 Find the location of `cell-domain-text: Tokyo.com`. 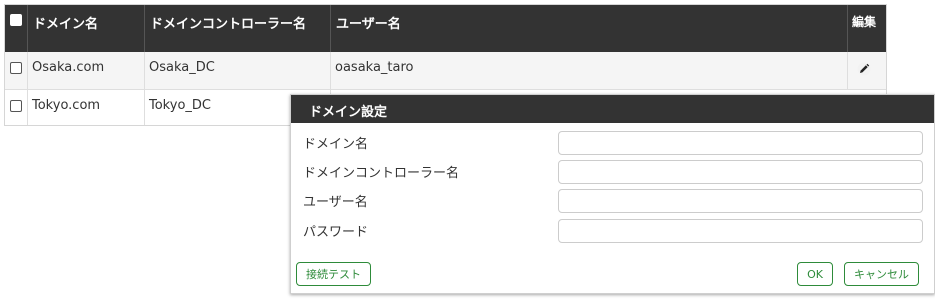

cell-domain-text: Tokyo.com is located at coordinates (66, 105).